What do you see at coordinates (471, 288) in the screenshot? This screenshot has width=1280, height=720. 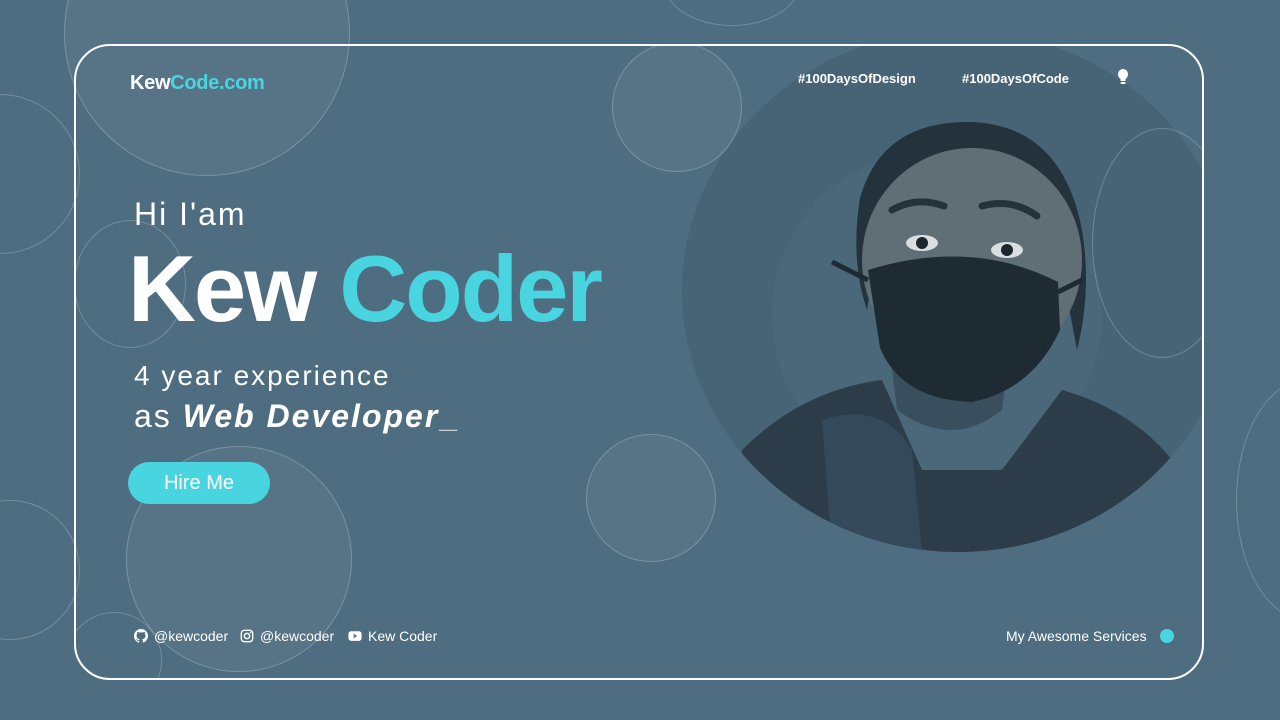 I see `name-last: Coder` at bounding box center [471, 288].